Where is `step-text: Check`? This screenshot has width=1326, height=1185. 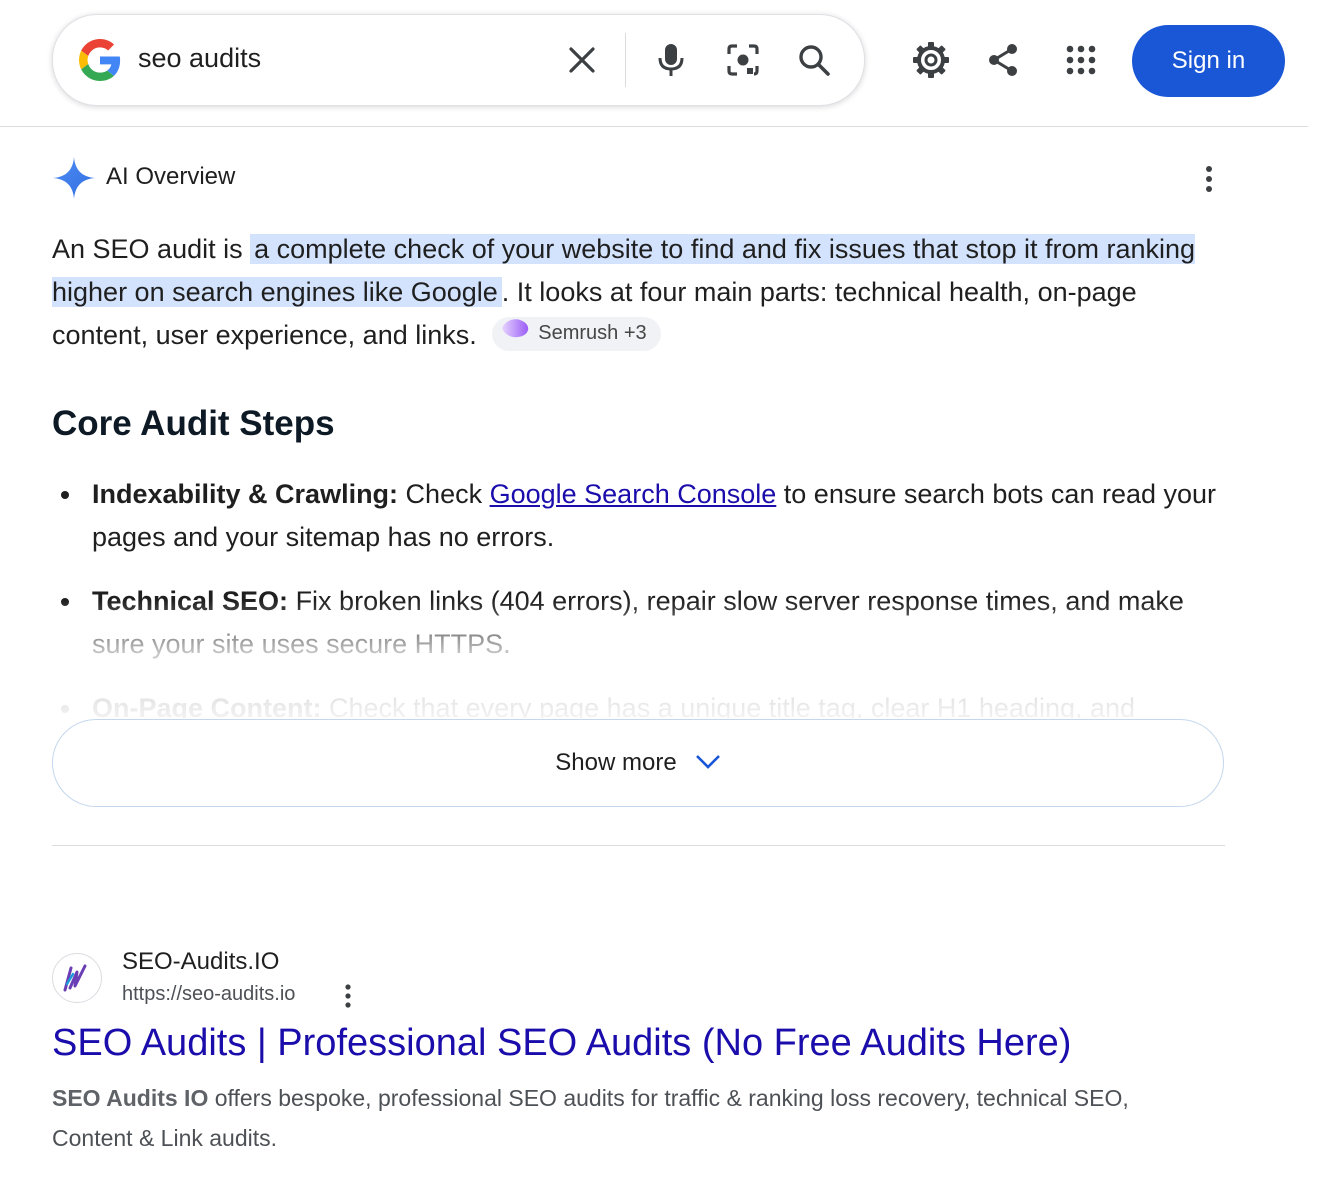 step-text: Check is located at coordinates (444, 494).